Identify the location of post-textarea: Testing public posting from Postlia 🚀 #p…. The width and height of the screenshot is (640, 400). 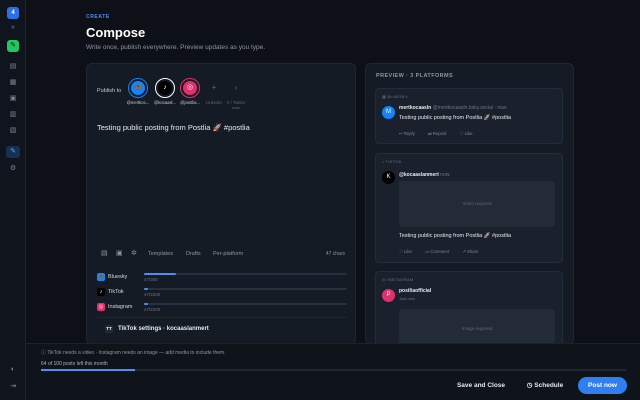
(173, 127).